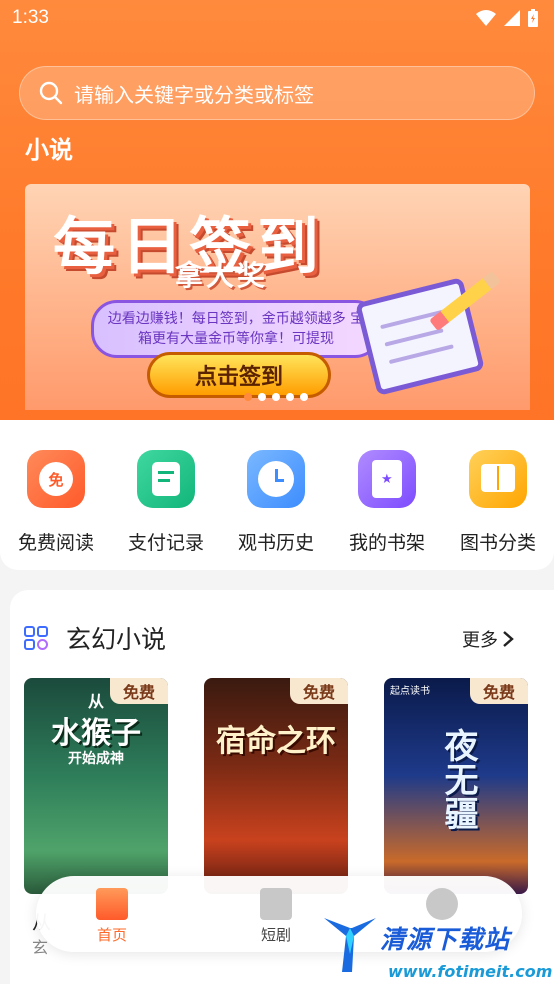 The width and height of the screenshot is (554, 984). I want to click on tab-short-drama: 短剧, so click(276, 916).